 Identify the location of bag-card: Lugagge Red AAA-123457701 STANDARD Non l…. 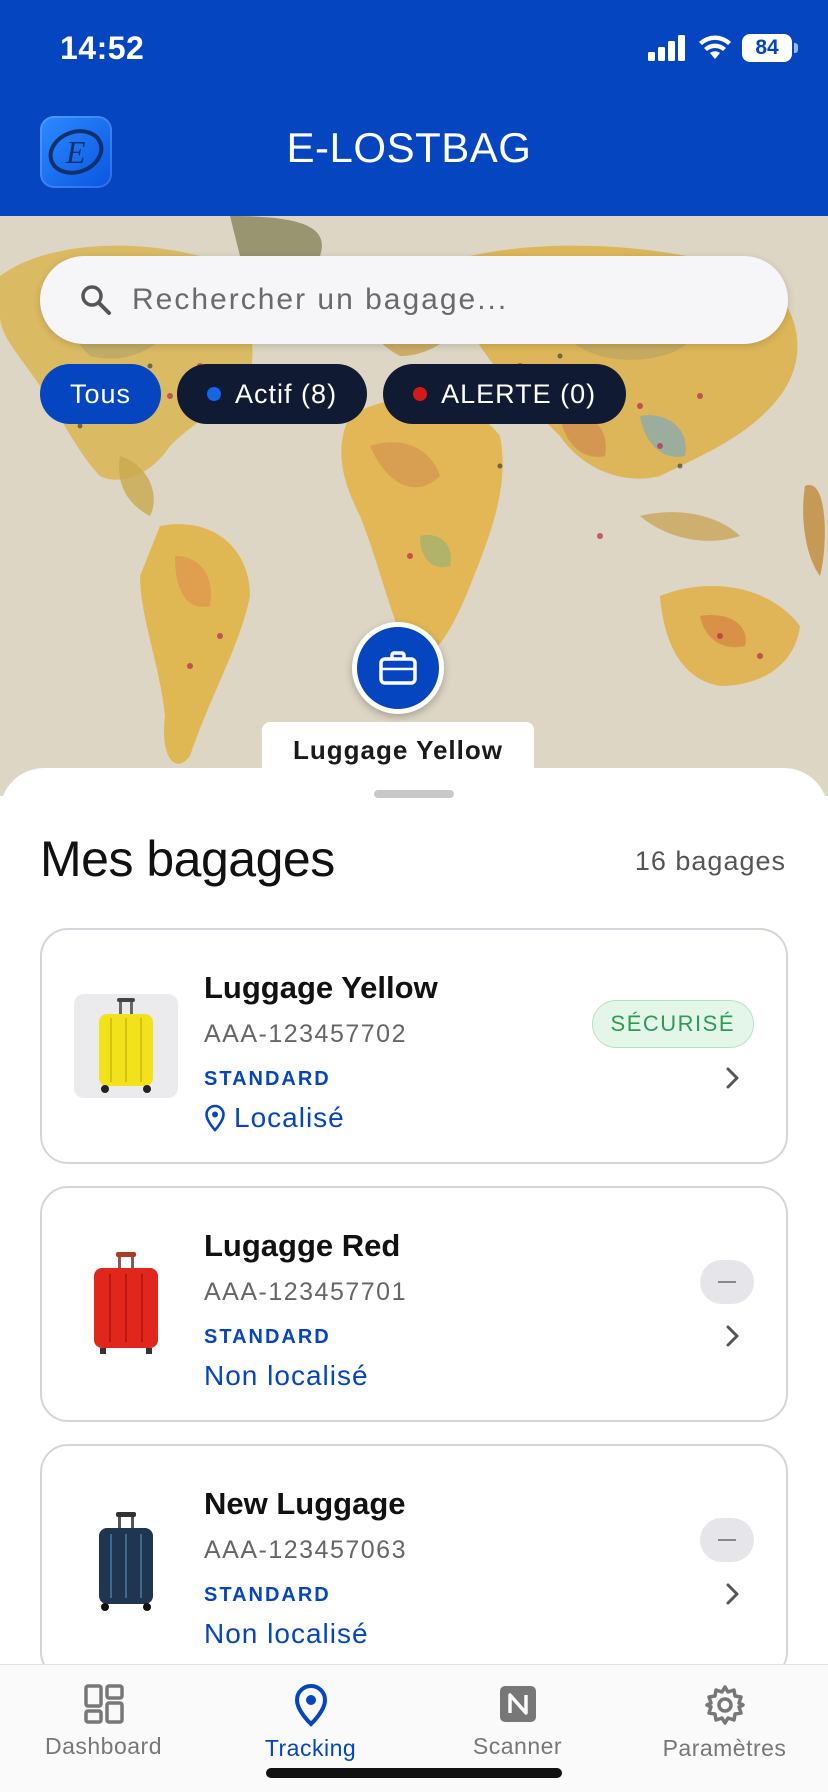
(414, 1304).